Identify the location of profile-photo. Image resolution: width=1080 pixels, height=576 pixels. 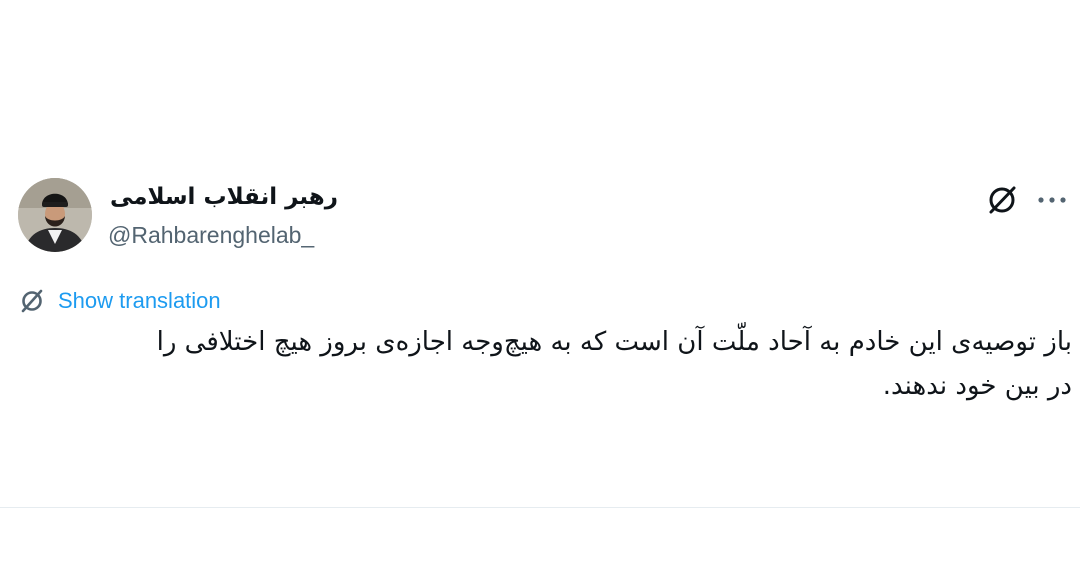
(55, 215).